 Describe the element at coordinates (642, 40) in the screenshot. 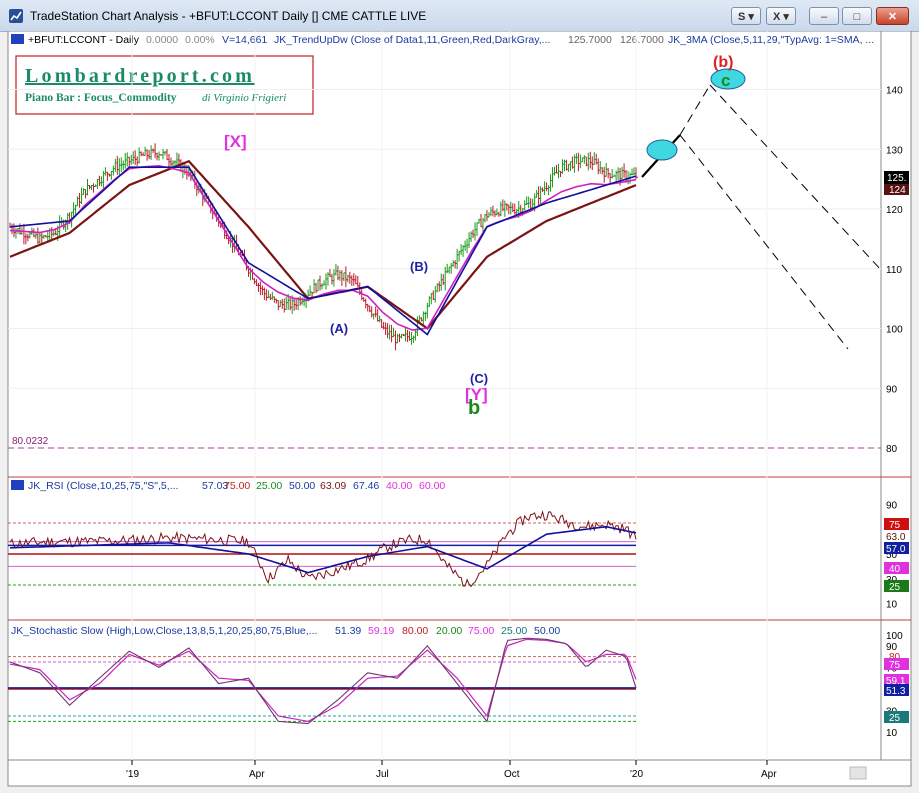

I see `status-value2: 126.7000` at that location.